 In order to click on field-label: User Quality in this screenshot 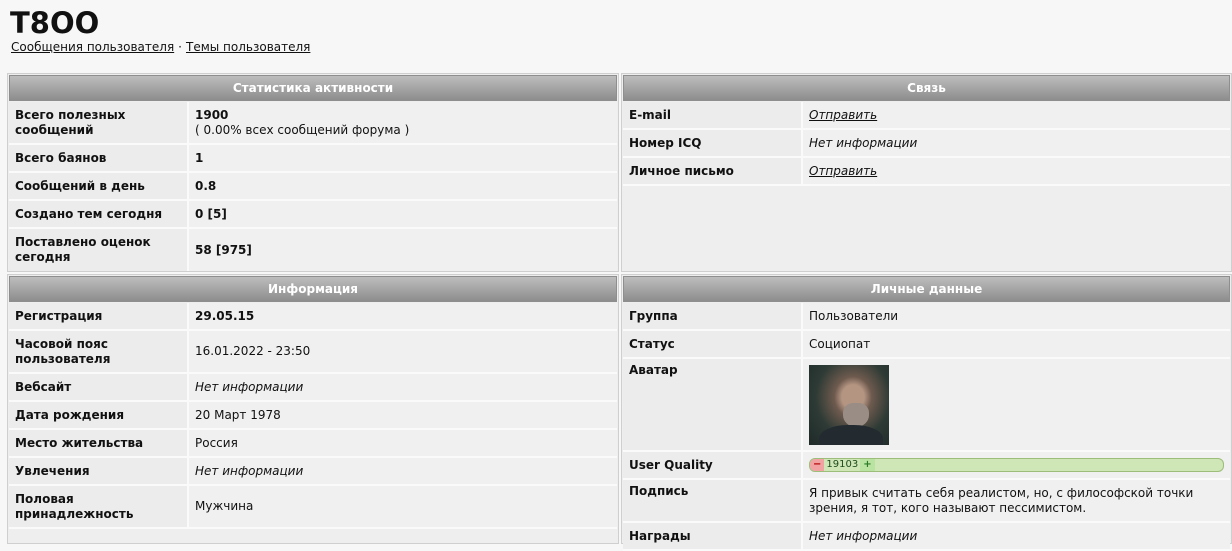, I will do `click(713, 465)`.